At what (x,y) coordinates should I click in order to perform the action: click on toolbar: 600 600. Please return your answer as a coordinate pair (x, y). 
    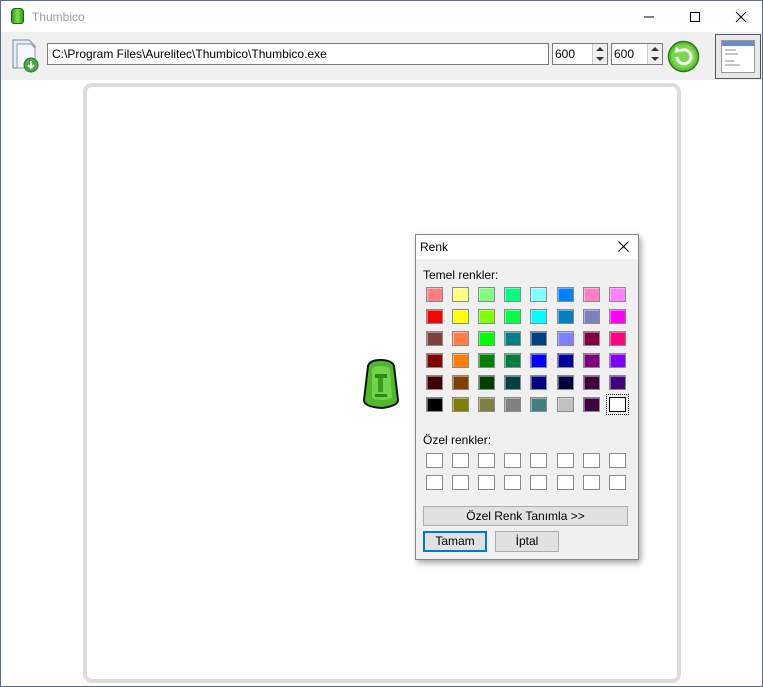
    Looking at the image, I should click on (381, 56).